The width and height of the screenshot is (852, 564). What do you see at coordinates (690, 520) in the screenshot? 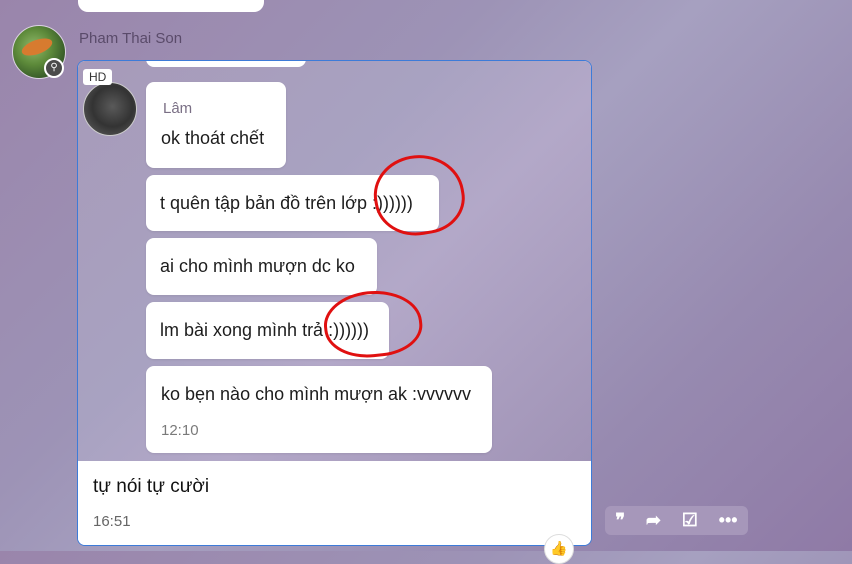
I see `task-icon: ☑` at bounding box center [690, 520].